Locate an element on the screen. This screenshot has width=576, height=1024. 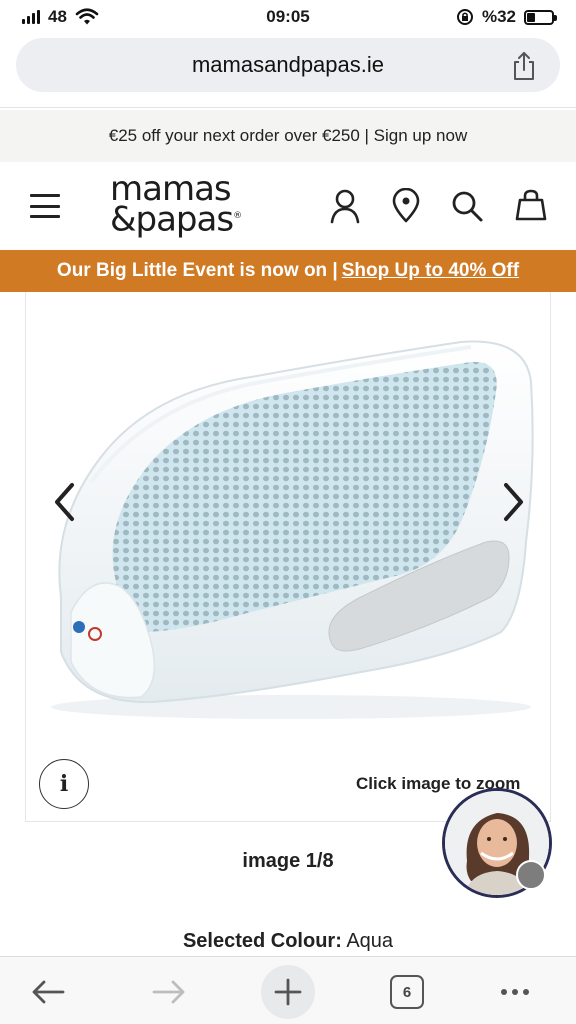
rotation-lock-icon is located at coordinates (464, 17).